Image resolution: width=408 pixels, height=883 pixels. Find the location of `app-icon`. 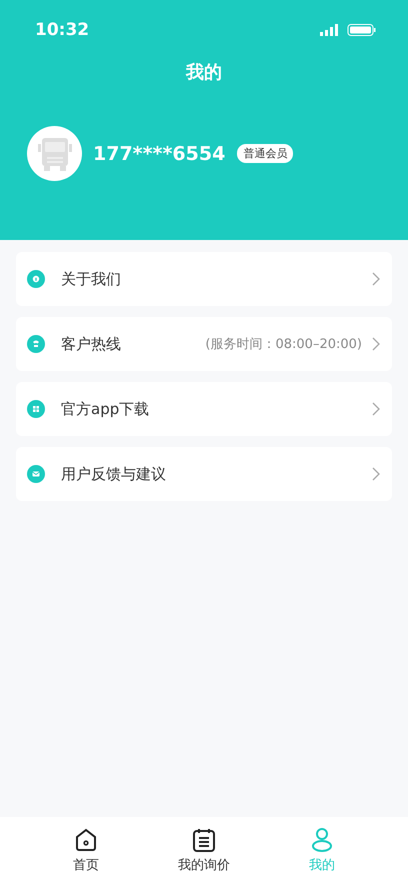

app-icon is located at coordinates (36, 409).